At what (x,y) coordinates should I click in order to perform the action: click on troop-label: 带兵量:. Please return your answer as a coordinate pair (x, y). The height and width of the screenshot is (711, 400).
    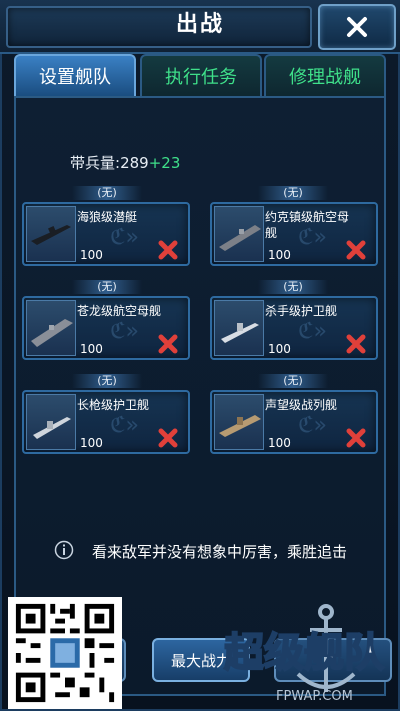
    Looking at the image, I should click on (95, 163).